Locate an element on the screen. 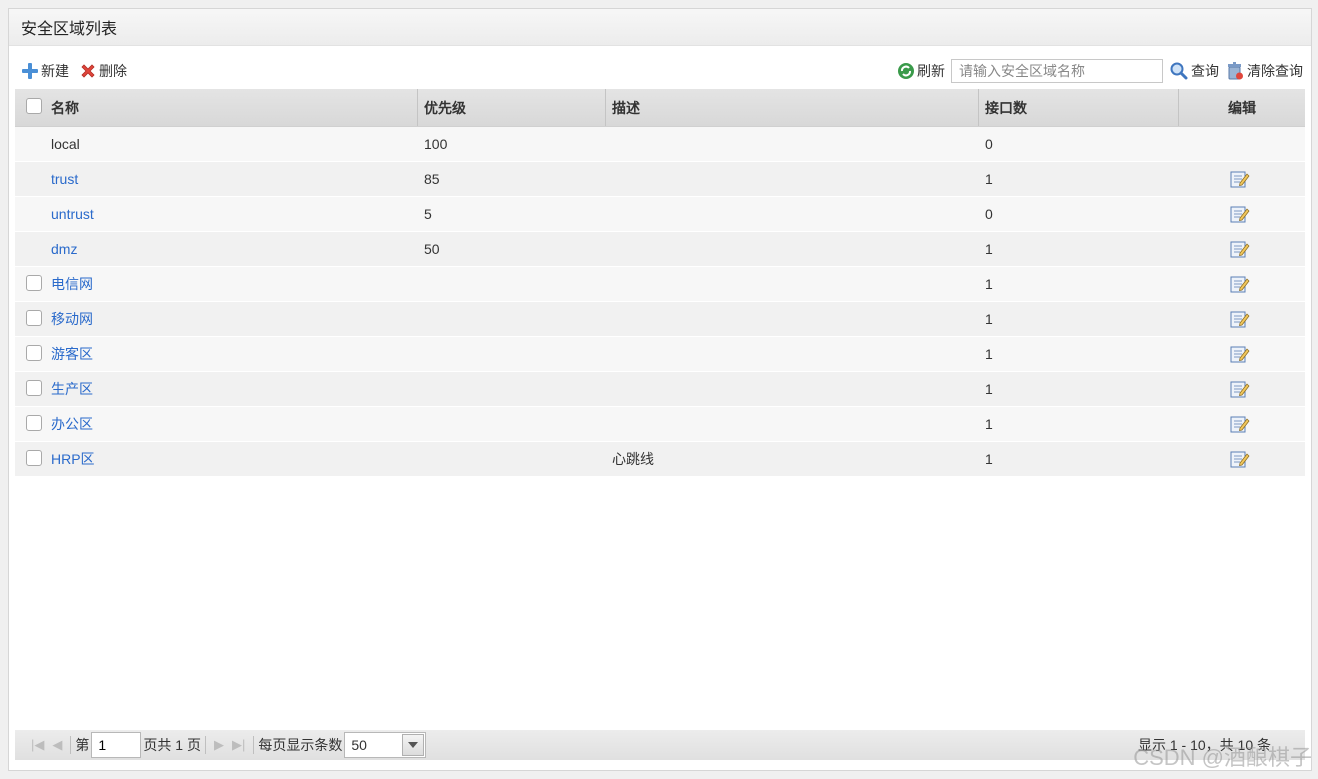 Image resolution: width=1318 pixels, height=779 pixels. table-header: 名称 优先级 描述 接口数 编辑 is located at coordinates (660, 108).